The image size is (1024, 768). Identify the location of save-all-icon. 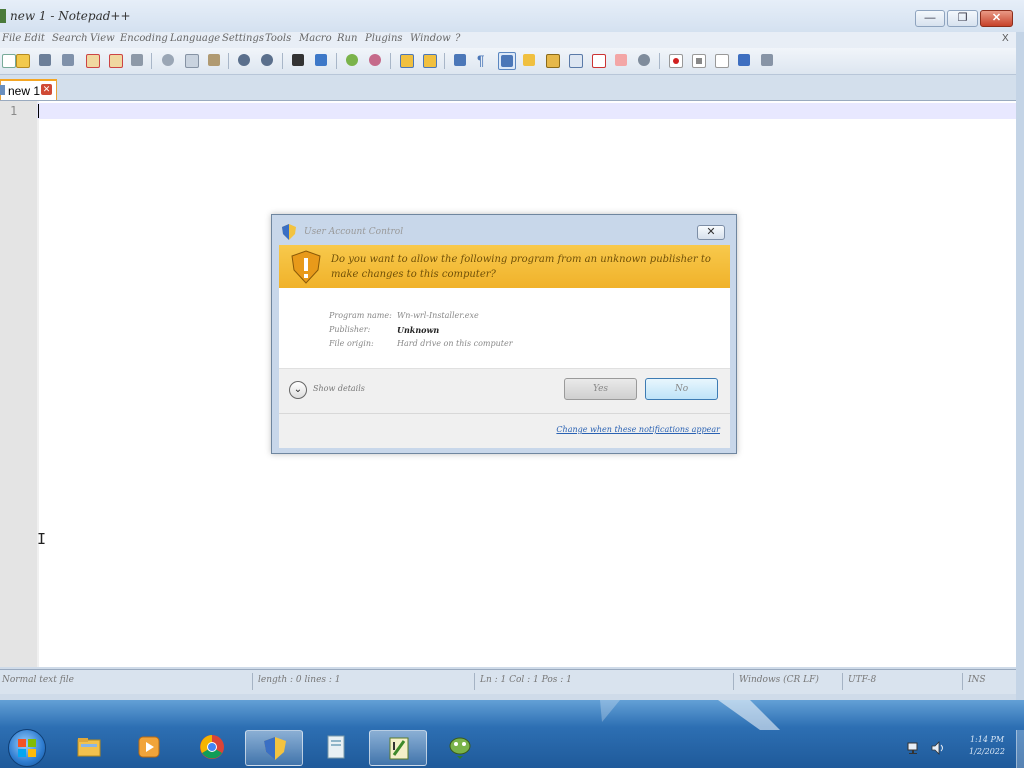
(68, 60).